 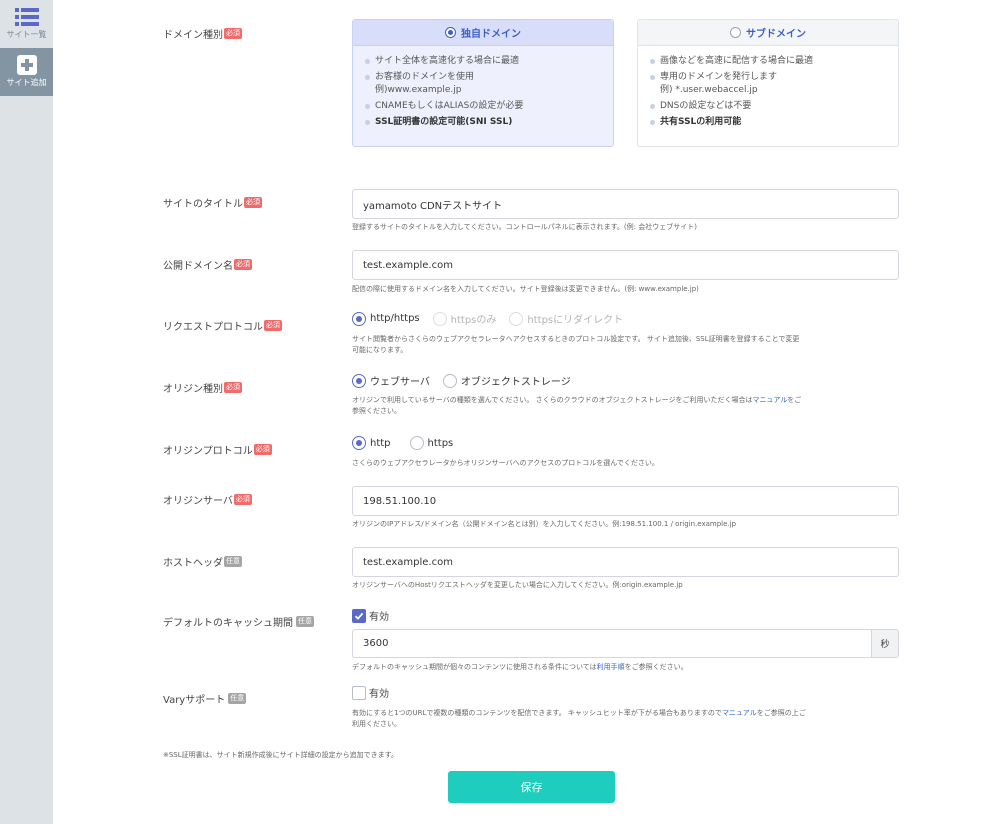 What do you see at coordinates (391, 380) in the screenshot?
I see `origin-type-option-web-server: ウェブサーバ` at bounding box center [391, 380].